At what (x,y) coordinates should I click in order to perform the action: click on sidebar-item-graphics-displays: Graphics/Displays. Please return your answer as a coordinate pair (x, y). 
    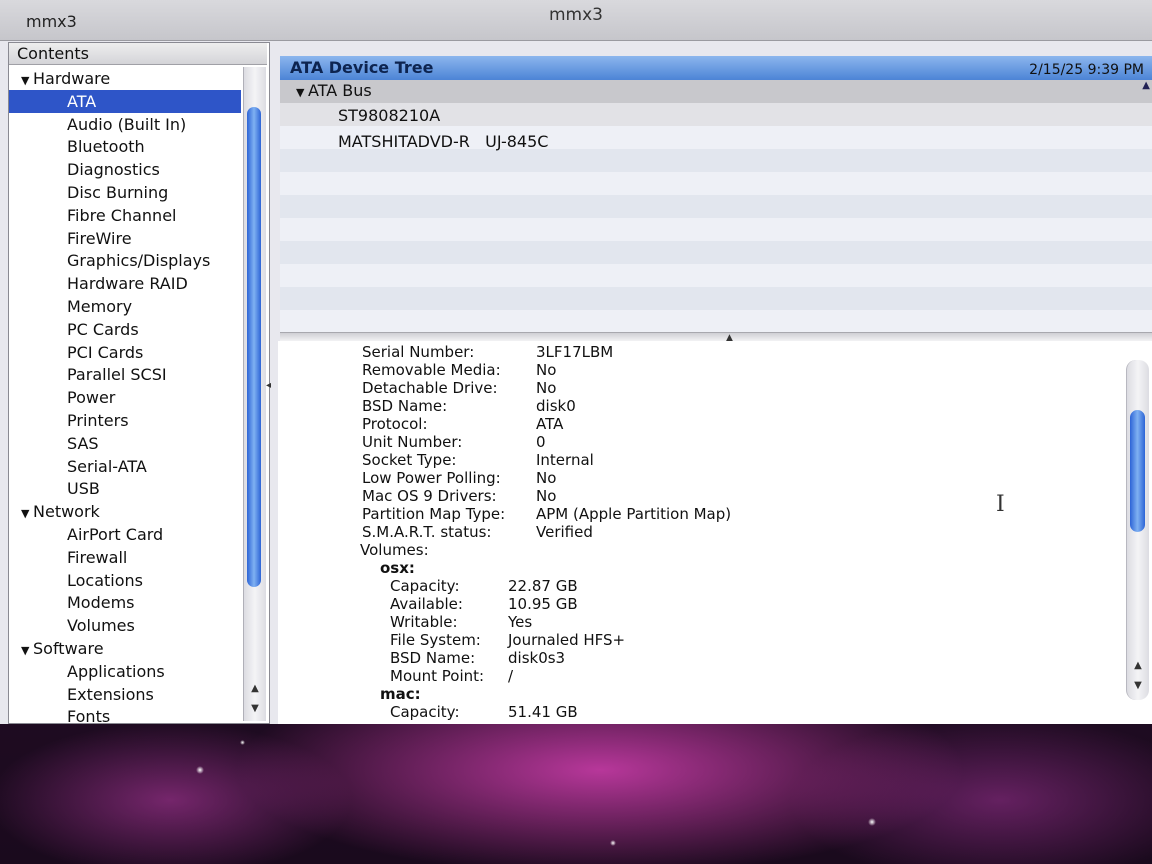
    Looking at the image, I should click on (125, 260).